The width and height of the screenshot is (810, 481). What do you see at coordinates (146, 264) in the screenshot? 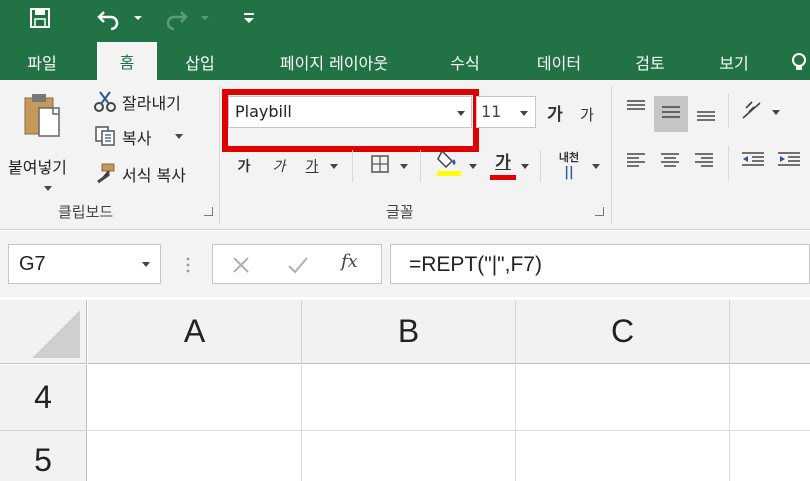
I see `name-box-dropdown-icon` at bounding box center [146, 264].